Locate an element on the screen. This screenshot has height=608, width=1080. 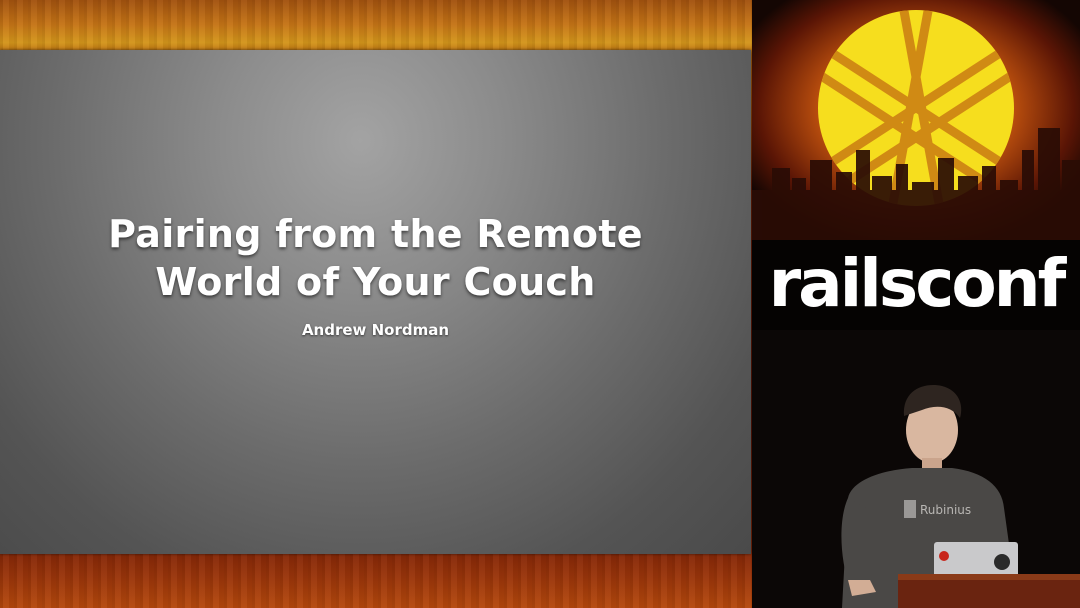
shirt-text: Rubinius is located at coordinates (945, 510).